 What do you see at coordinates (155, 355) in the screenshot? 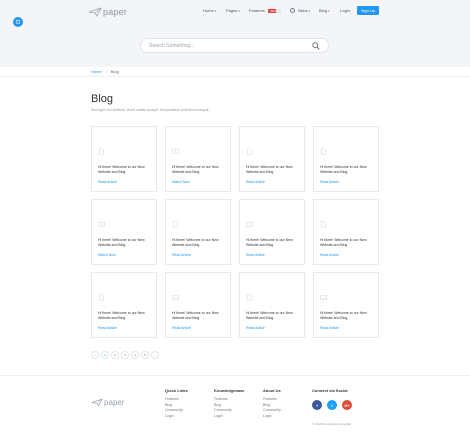
I see `pagination-next-button: ›` at bounding box center [155, 355].